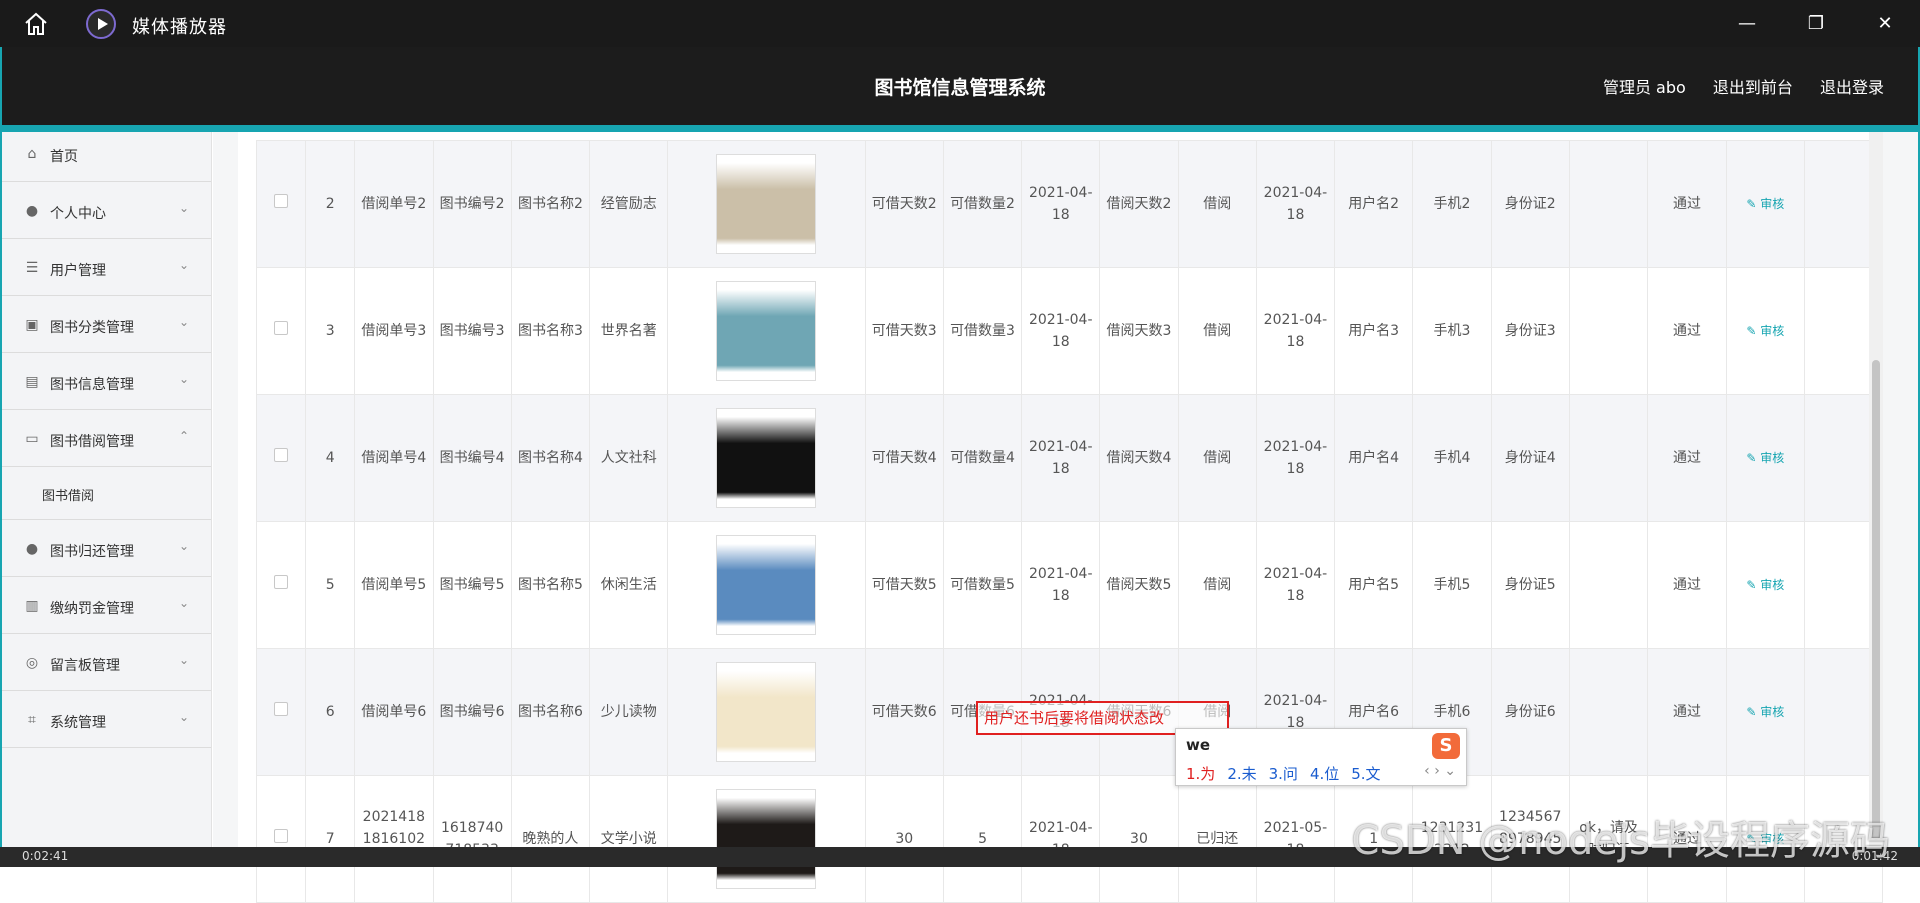  What do you see at coordinates (1452, 585) in the screenshot?
I see `cell-phone: 手机5` at bounding box center [1452, 585].